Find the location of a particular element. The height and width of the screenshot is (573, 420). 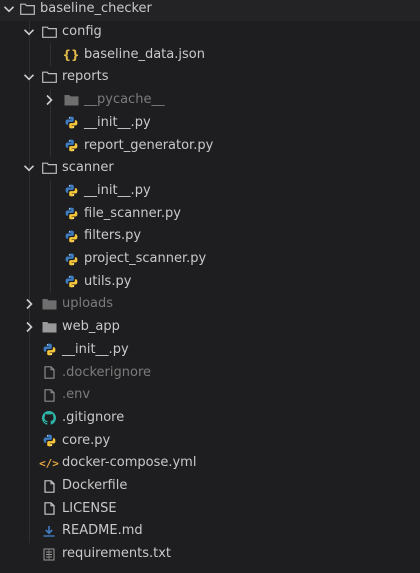

file-label: file_scanner.py is located at coordinates (132, 213).